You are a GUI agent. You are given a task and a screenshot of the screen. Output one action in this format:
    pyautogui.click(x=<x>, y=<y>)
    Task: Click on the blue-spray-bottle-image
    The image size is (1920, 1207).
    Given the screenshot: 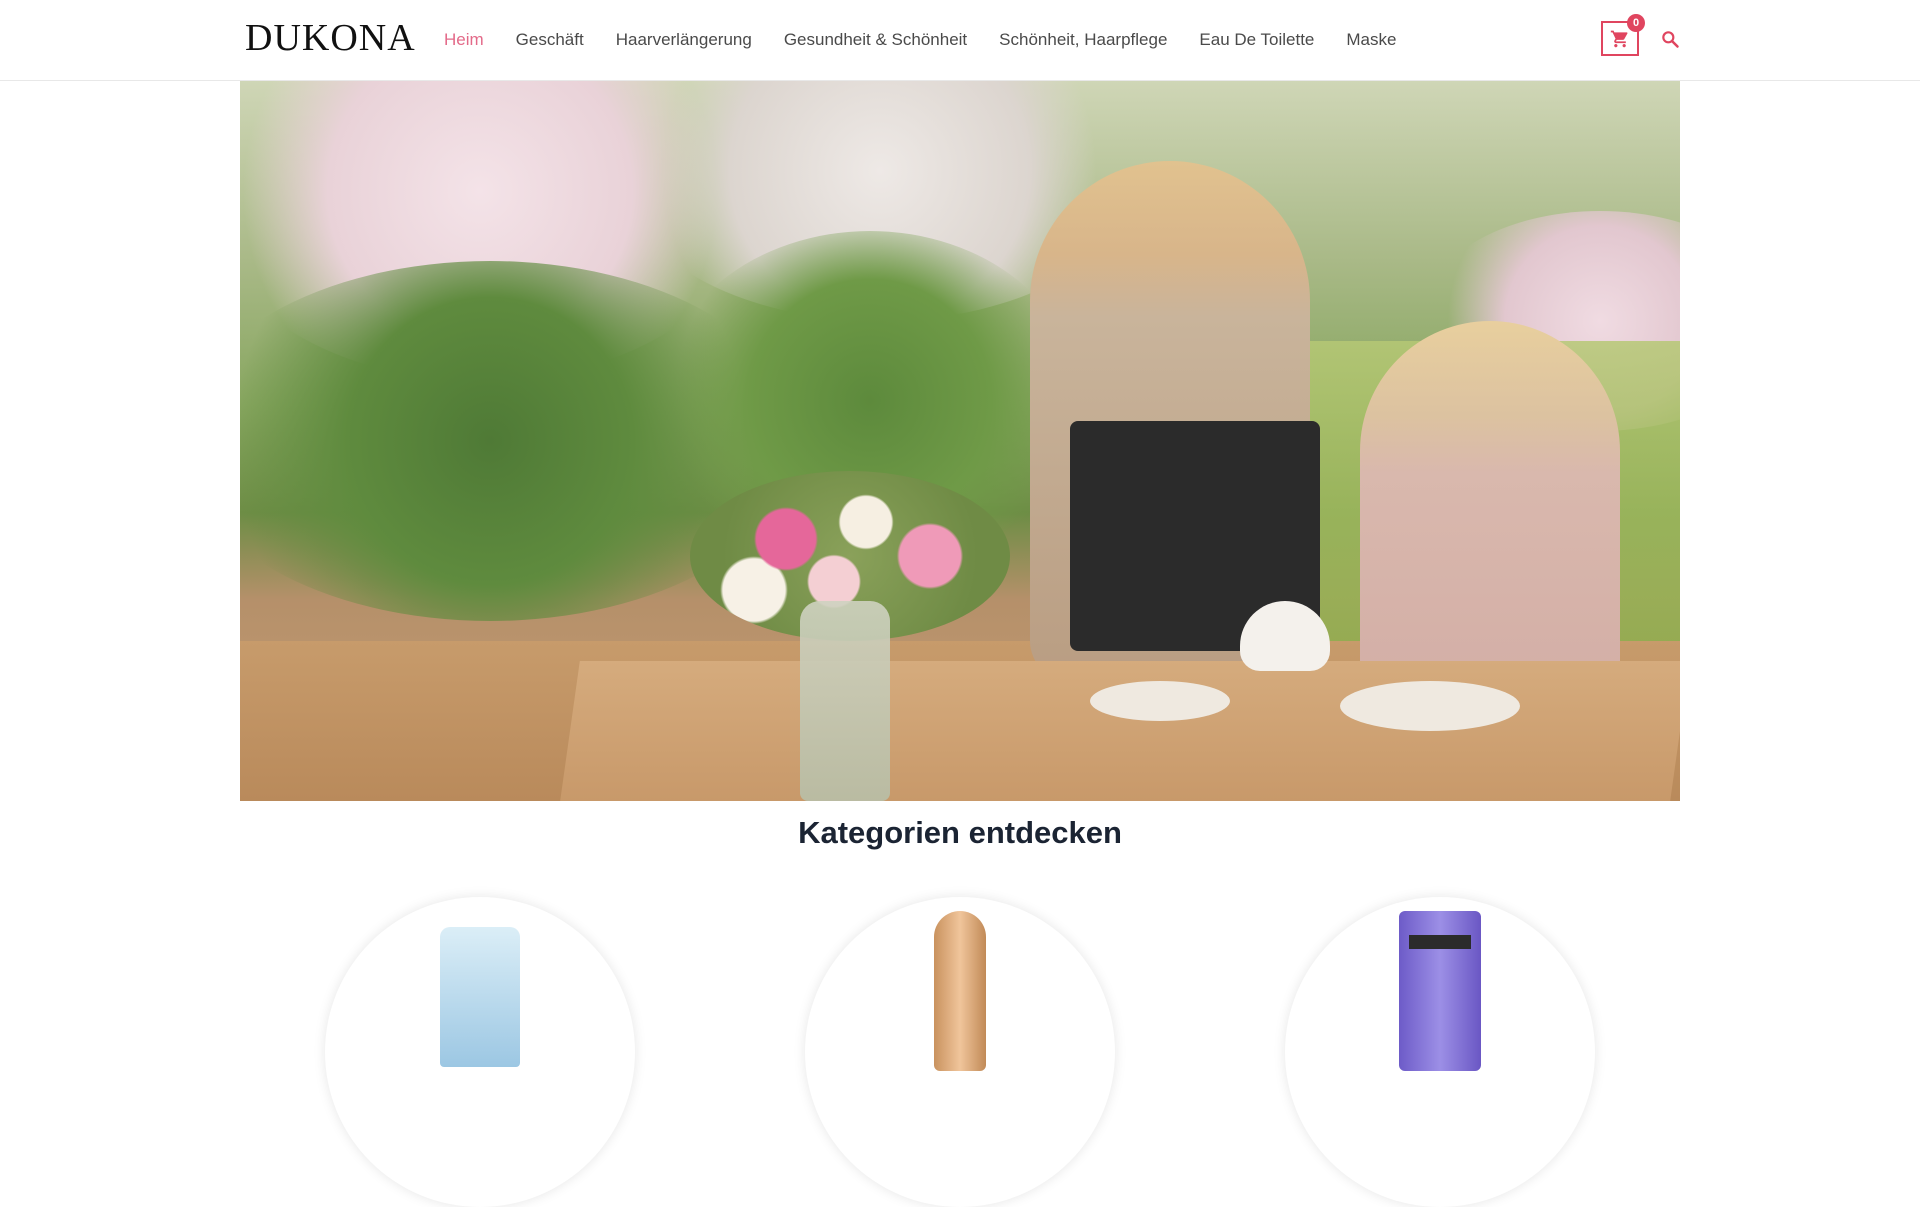 What is the action you would take?
    pyautogui.click(x=480, y=997)
    